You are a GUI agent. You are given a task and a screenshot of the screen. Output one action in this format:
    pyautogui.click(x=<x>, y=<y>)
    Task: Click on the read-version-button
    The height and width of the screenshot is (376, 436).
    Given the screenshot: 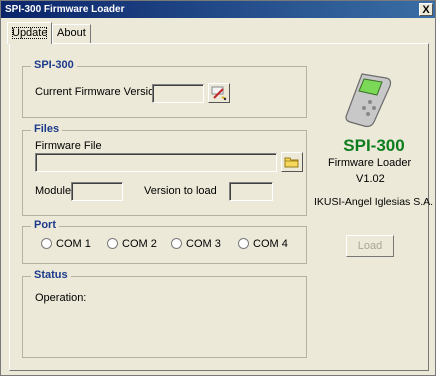 What is the action you would take?
    pyautogui.click(x=219, y=93)
    